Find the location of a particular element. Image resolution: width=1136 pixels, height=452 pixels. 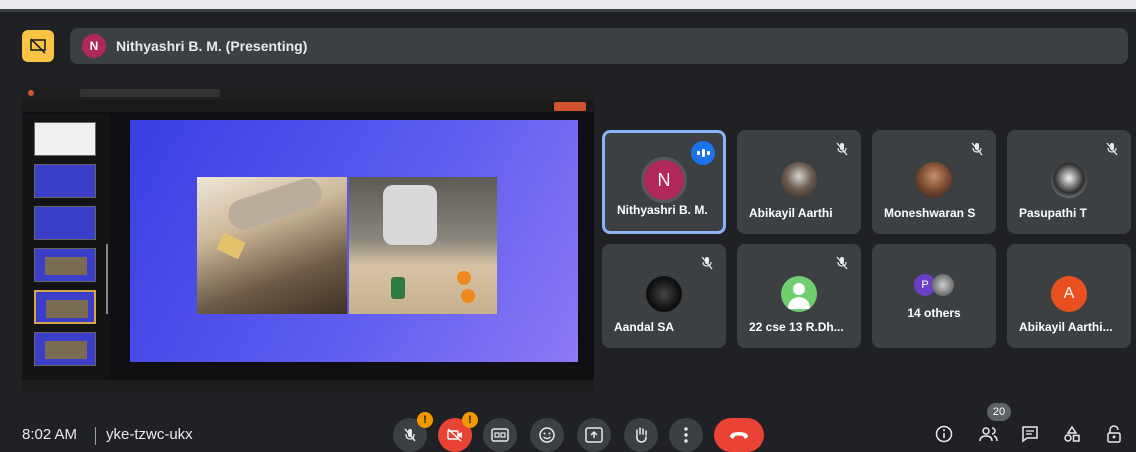

more-options-icon is located at coordinates (686, 435).